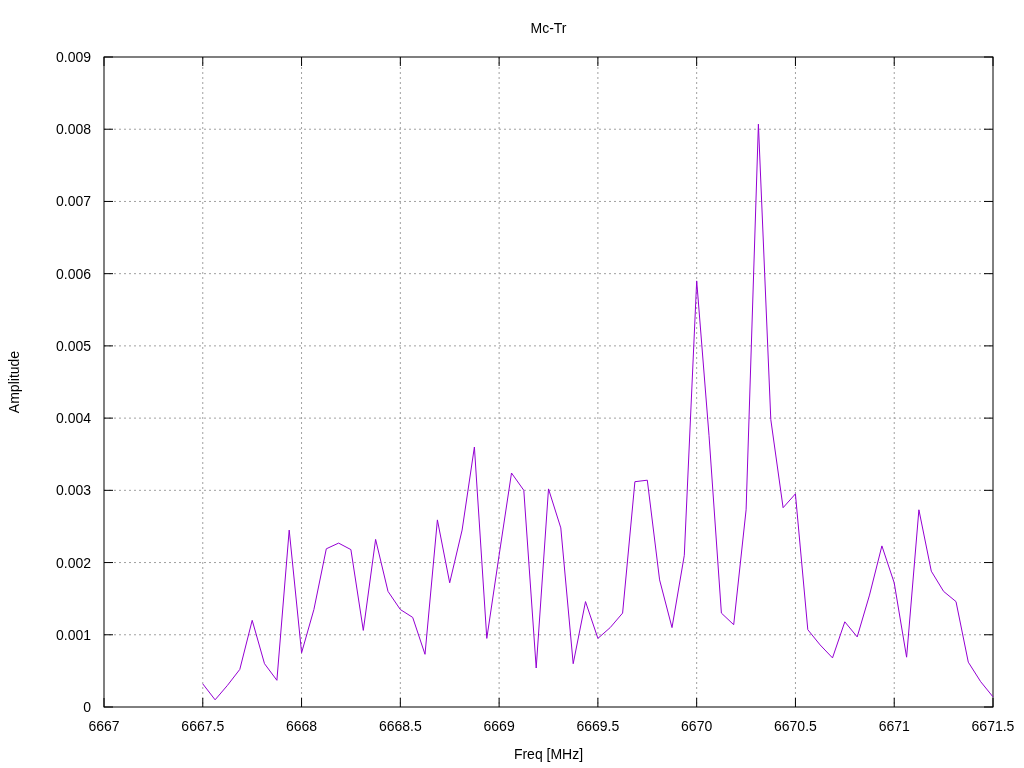 The width and height of the screenshot is (1024, 768). I want to click on y-tick-label: 0.007, so click(73, 201).